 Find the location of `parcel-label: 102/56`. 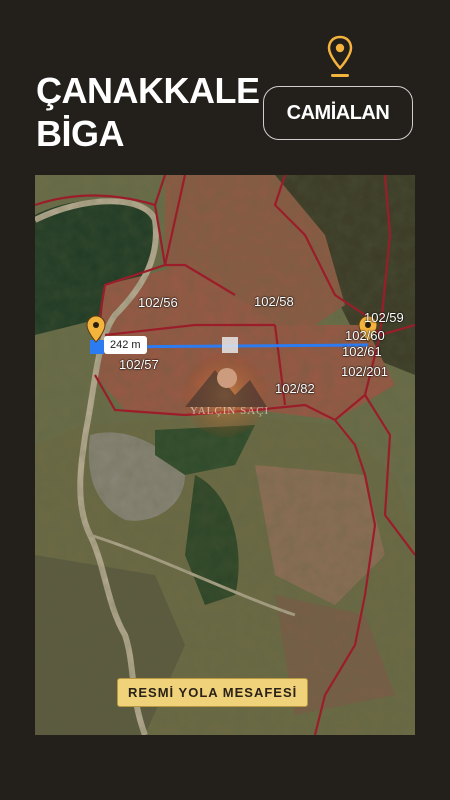

parcel-label: 102/56 is located at coordinates (158, 302).